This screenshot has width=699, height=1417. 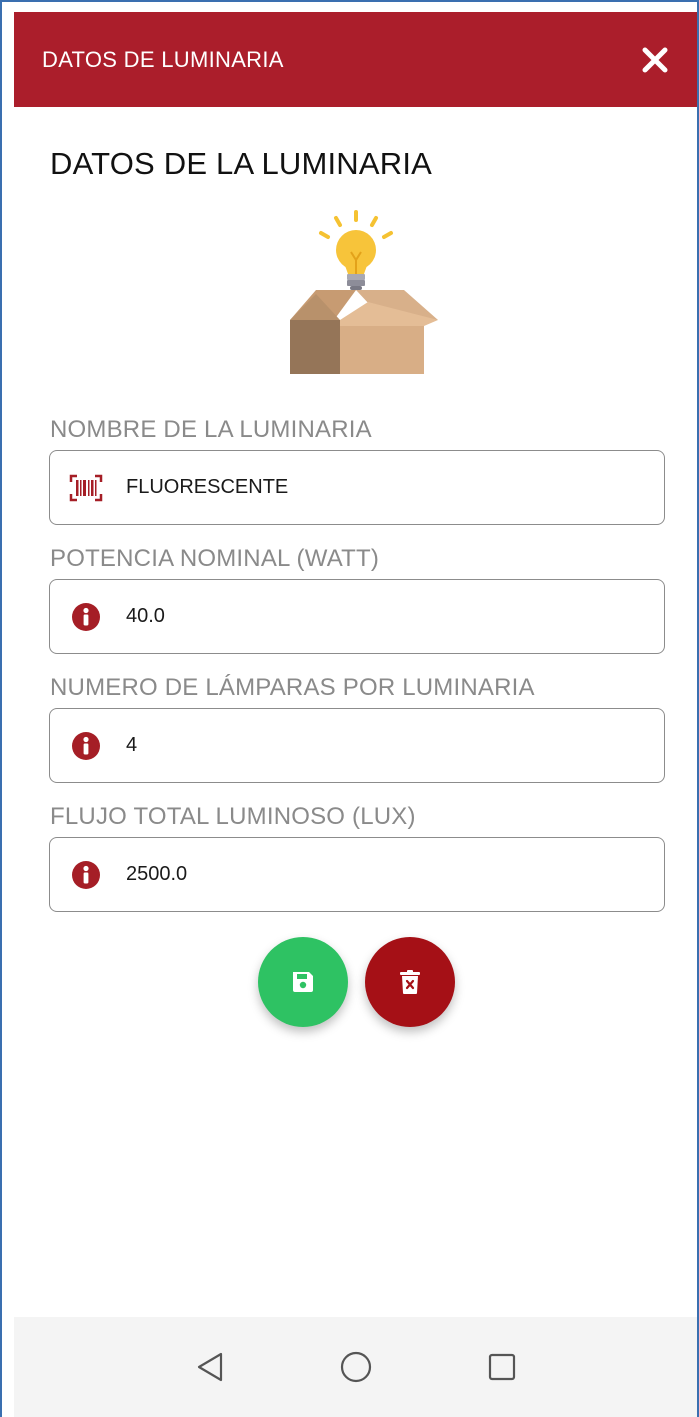 What do you see at coordinates (157, 874) in the screenshot?
I see `total-luminous-flux-value: 2500.0` at bounding box center [157, 874].